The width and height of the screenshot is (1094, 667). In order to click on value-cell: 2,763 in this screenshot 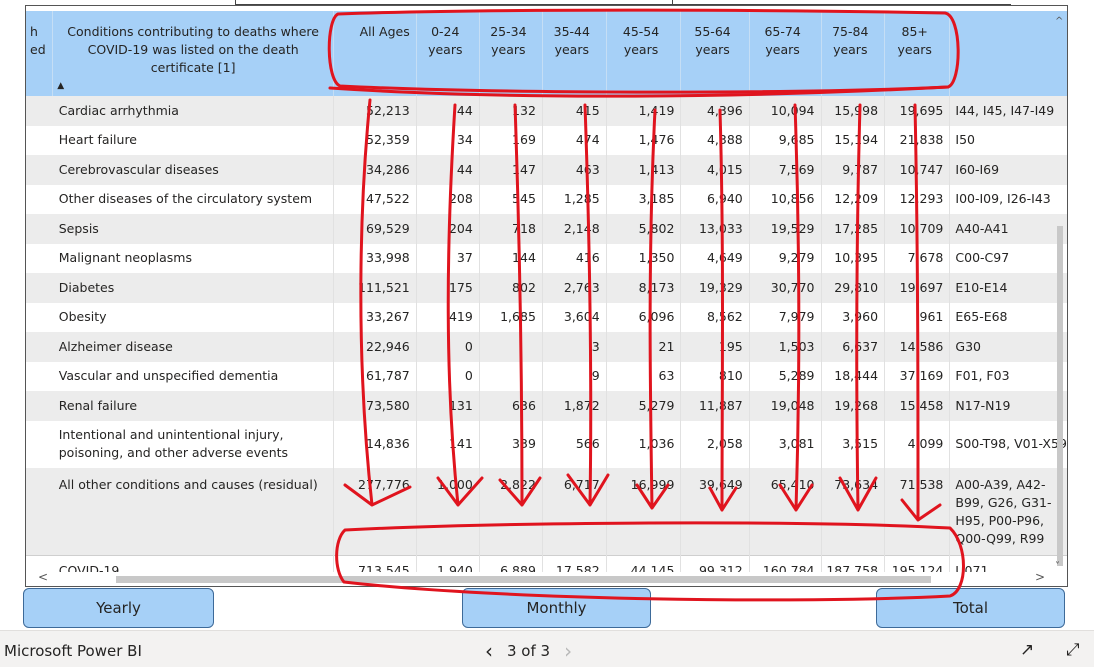, I will do `click(574, 288)`.